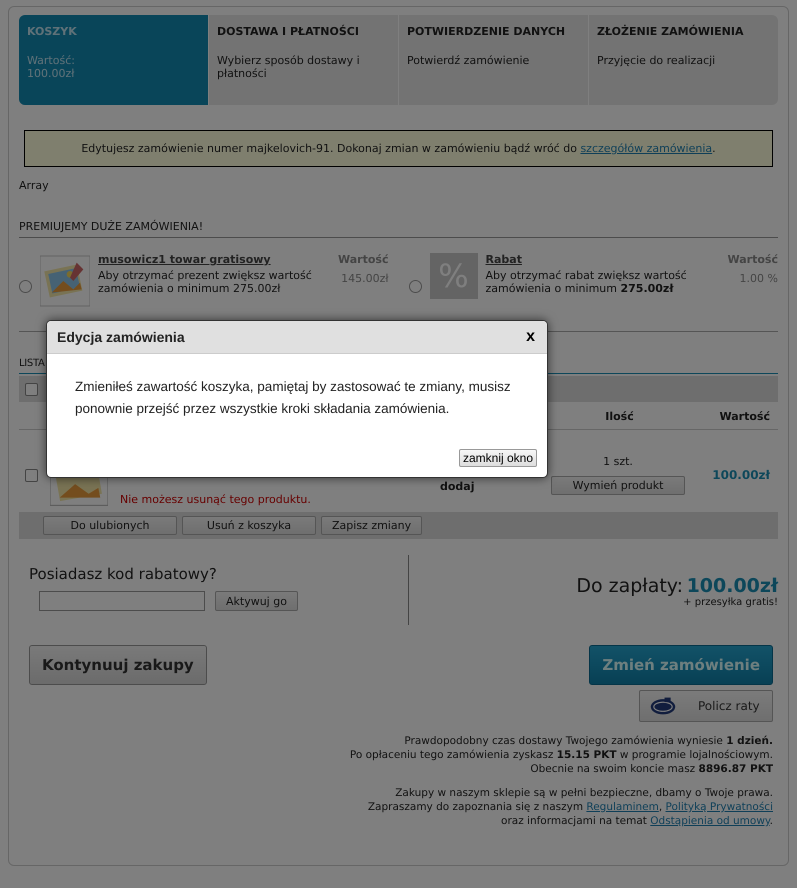 This screenshot has height=888, width=797. I want to click on step-description: Potwierdź zamówienie, so click(468, 60).